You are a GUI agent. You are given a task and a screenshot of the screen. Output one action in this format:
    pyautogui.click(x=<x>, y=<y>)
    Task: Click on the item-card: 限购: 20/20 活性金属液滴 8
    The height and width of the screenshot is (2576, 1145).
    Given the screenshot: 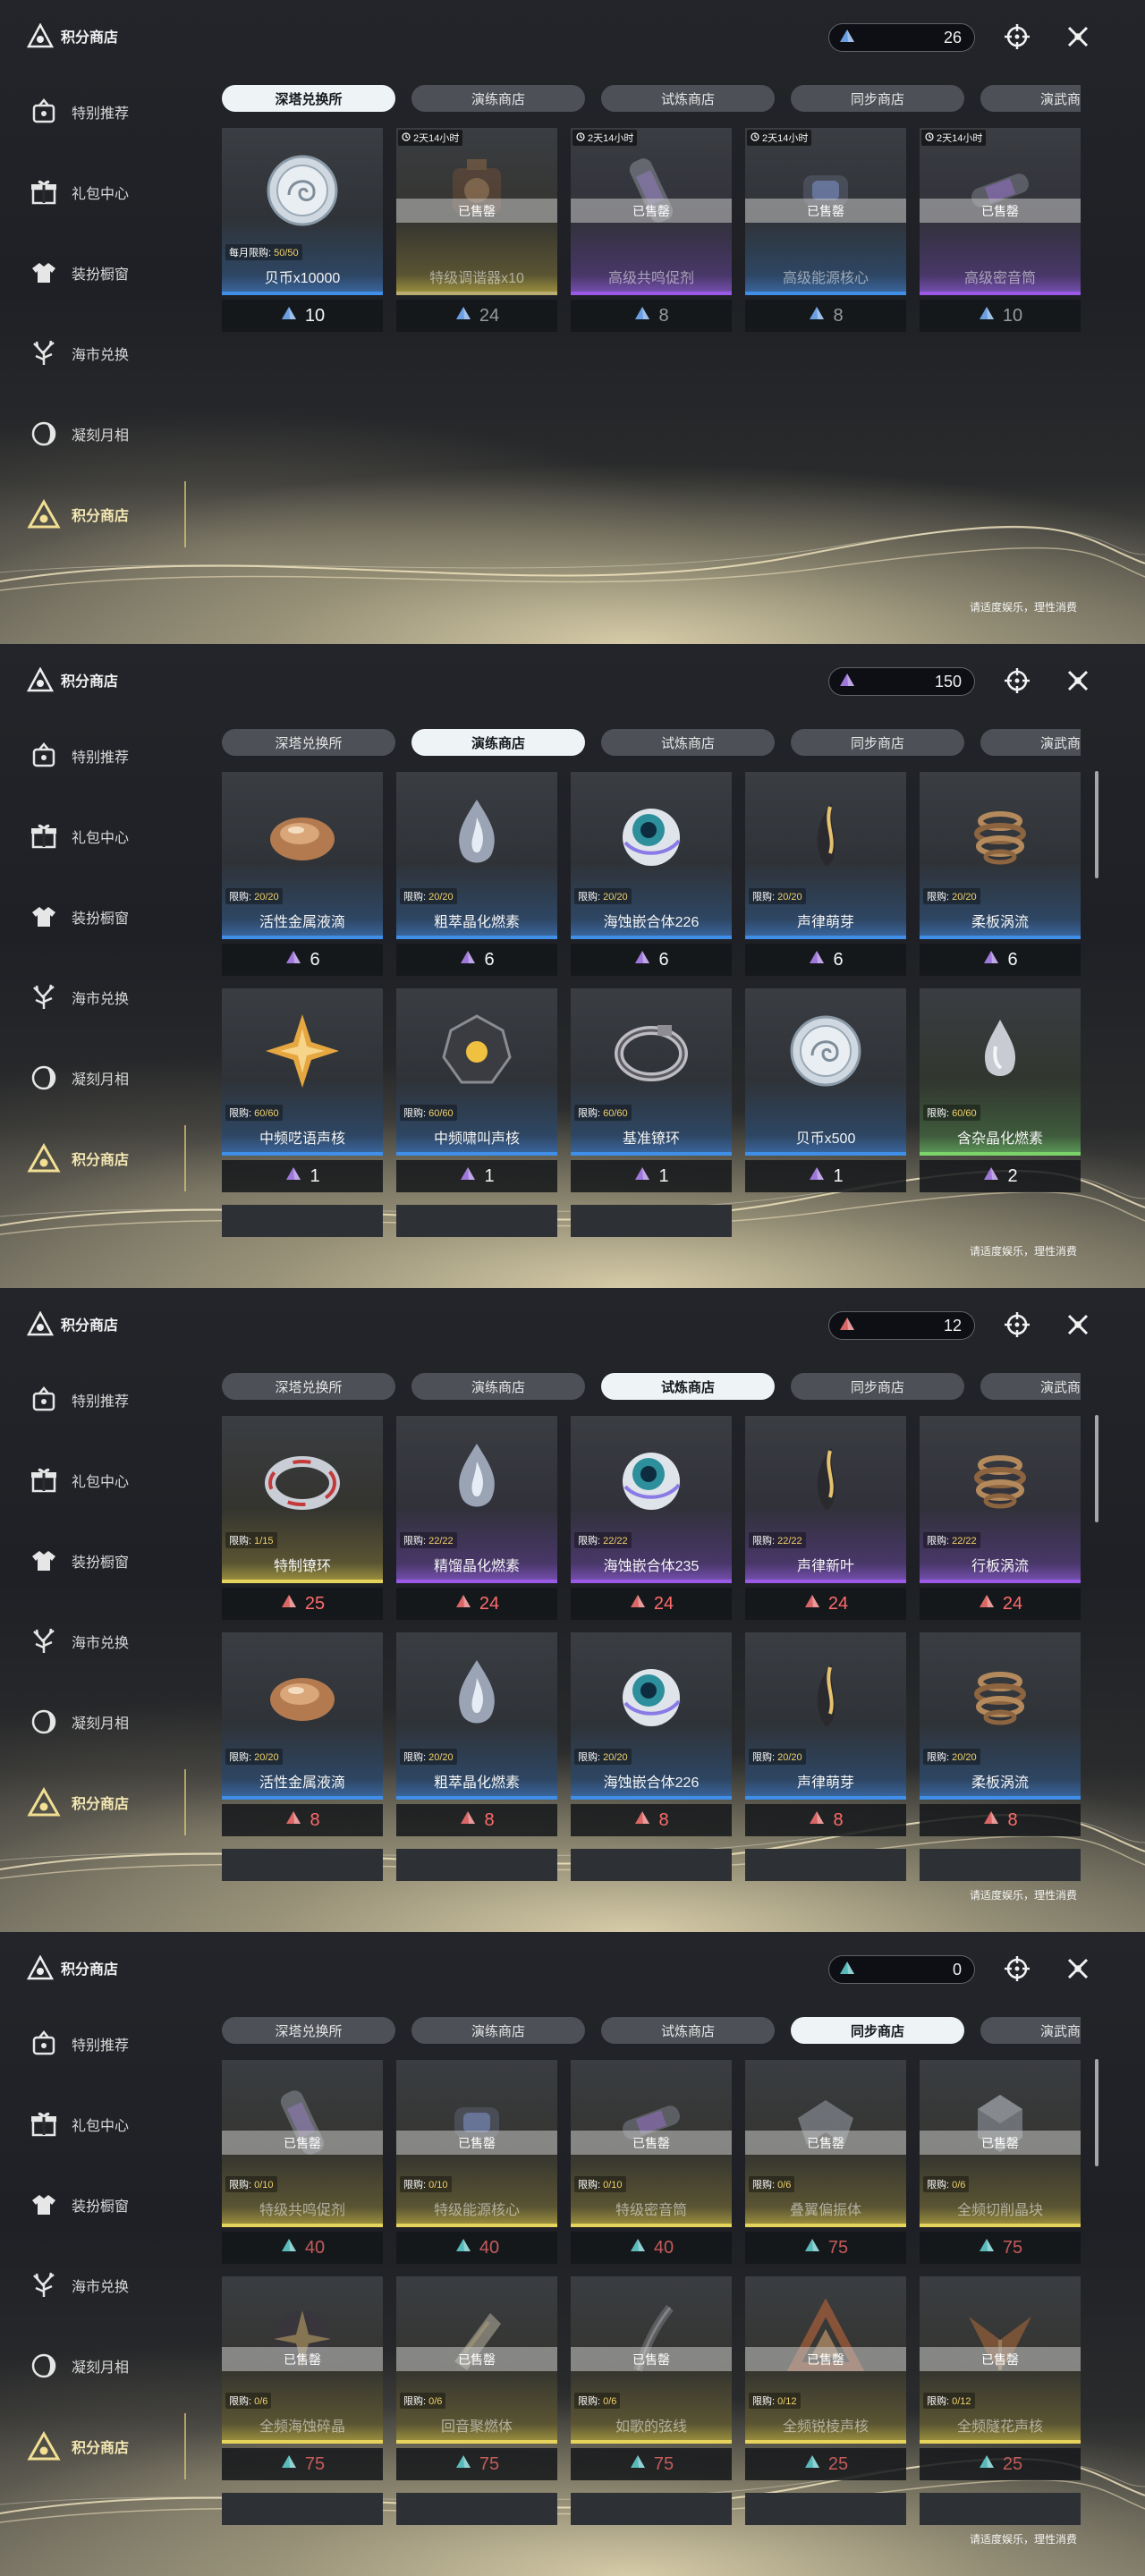 What is the action you would take?
    pyautogui.click(x=302, y=1735)
    